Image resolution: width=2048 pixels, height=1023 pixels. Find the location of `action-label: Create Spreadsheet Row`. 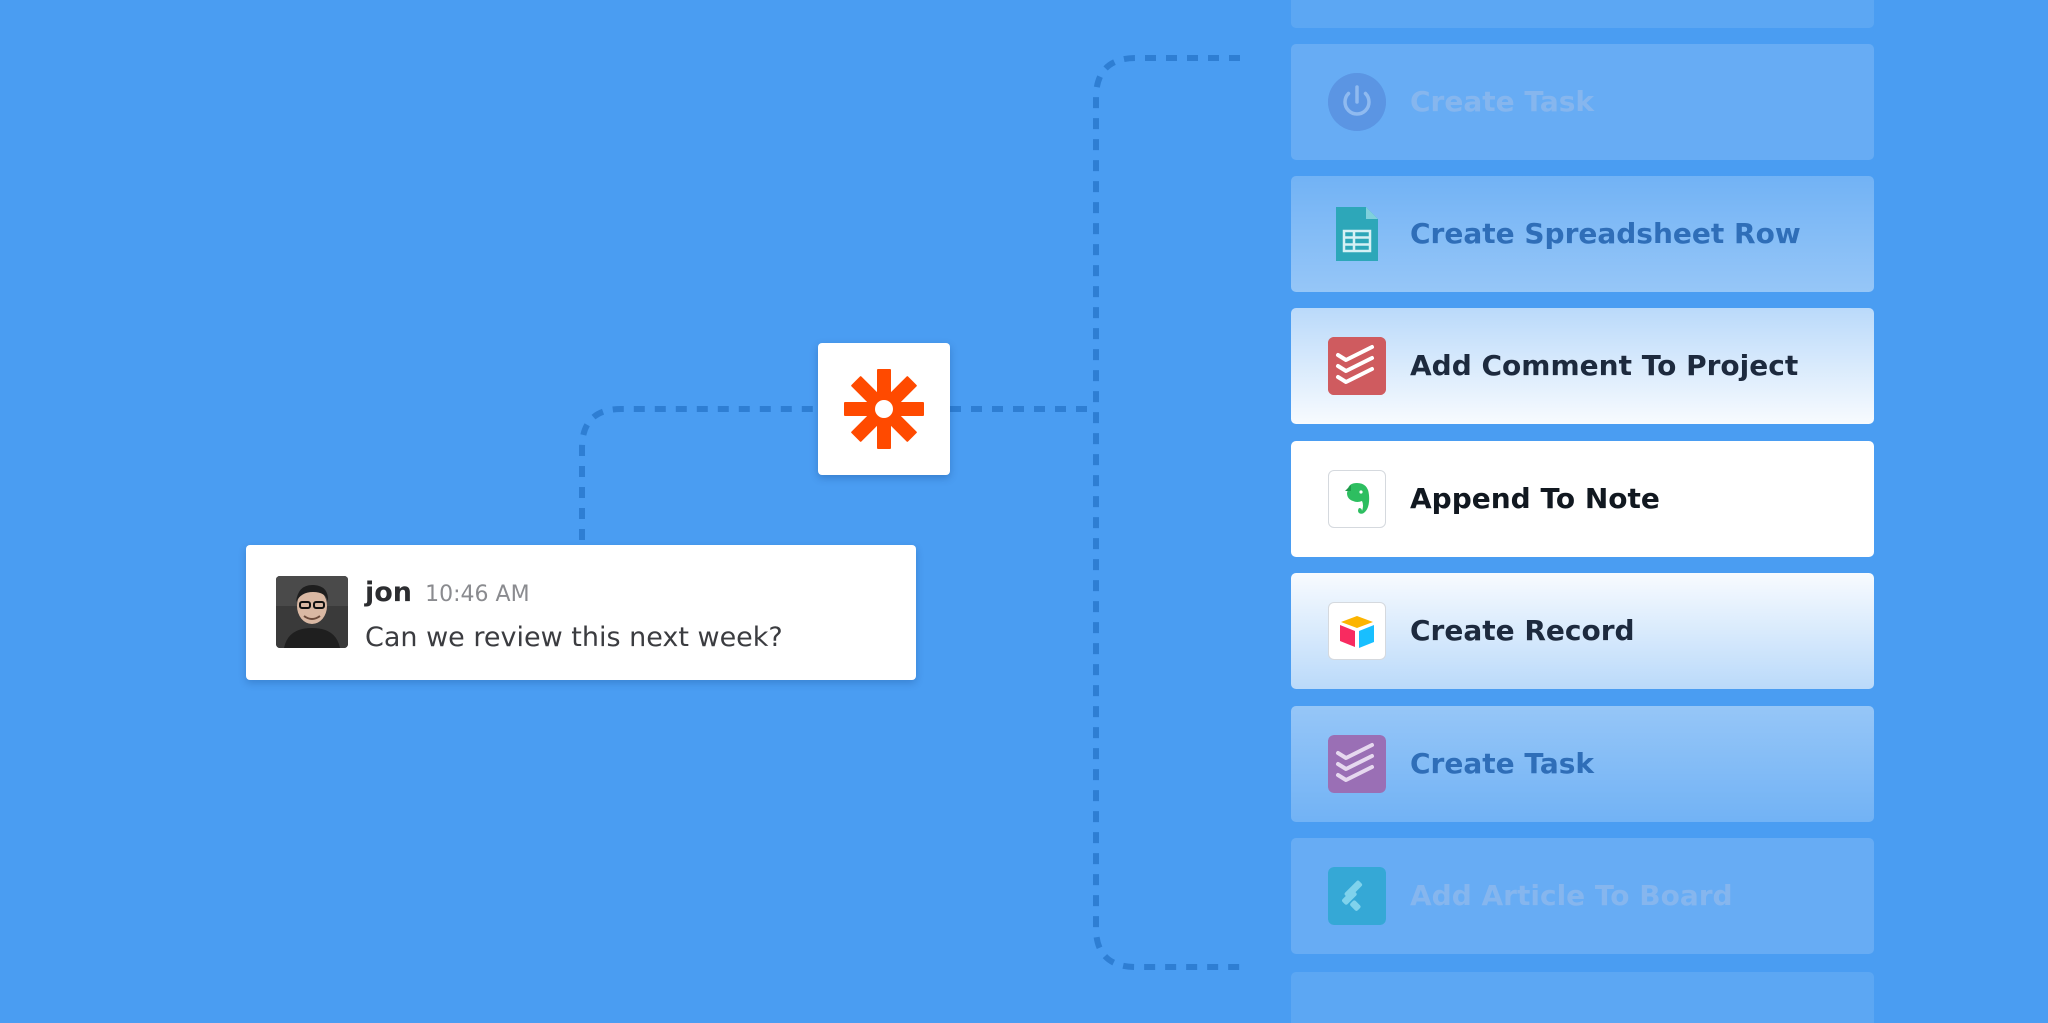

action-label: Create Spreadsheet Row is located at coordinates (1605, 233).